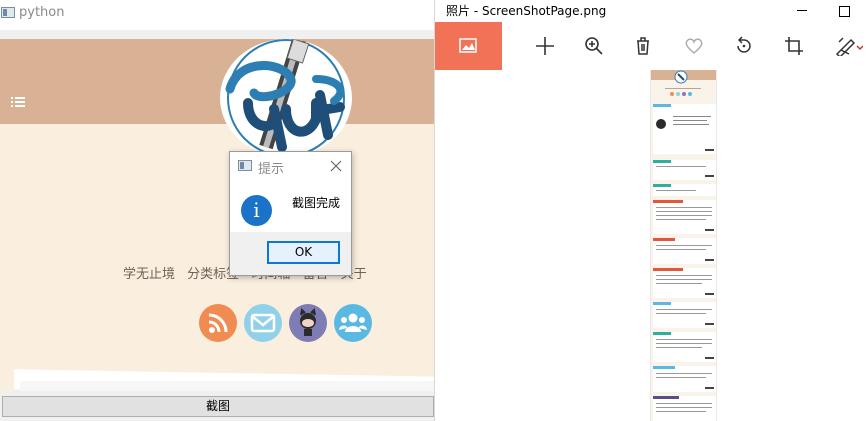  I want to click on info-dialog: 提示 i 截图完成 OK, so click(290, 213).